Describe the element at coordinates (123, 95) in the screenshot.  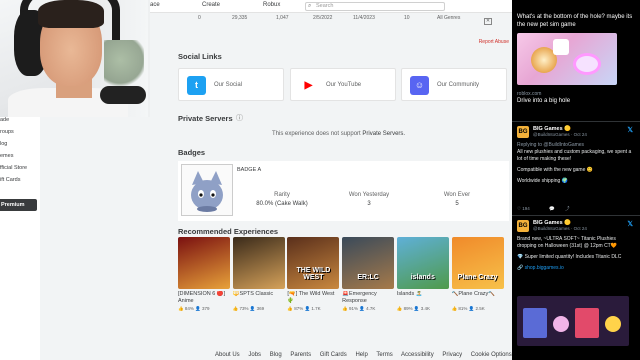
I see `microphone` at that location.